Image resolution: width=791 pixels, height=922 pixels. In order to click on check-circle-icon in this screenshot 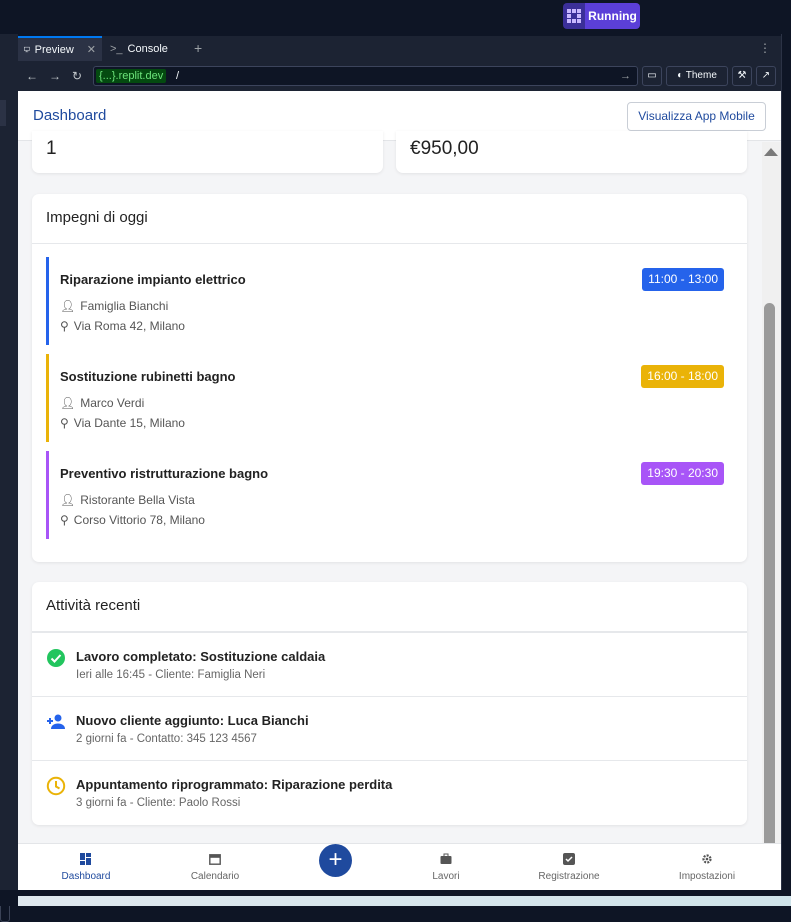, I will do `click(56, 658)`.